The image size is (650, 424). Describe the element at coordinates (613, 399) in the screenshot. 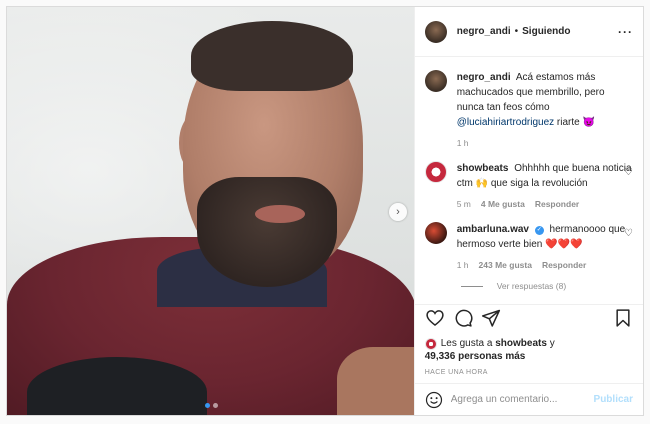

I see `publish-button: Publicar` at that location.